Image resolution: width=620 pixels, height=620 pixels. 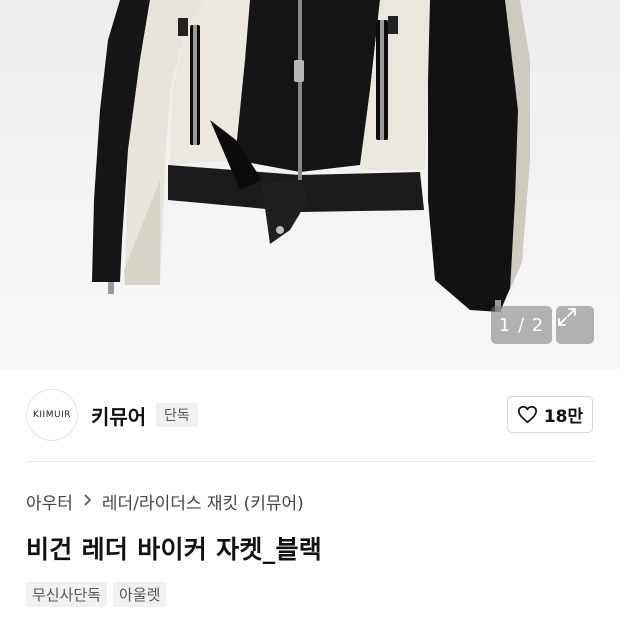 What do you see at coordinates (118, 415) in the screenshot?
I see `brand-name: 키뮤어` at bounding box center [118, 415].